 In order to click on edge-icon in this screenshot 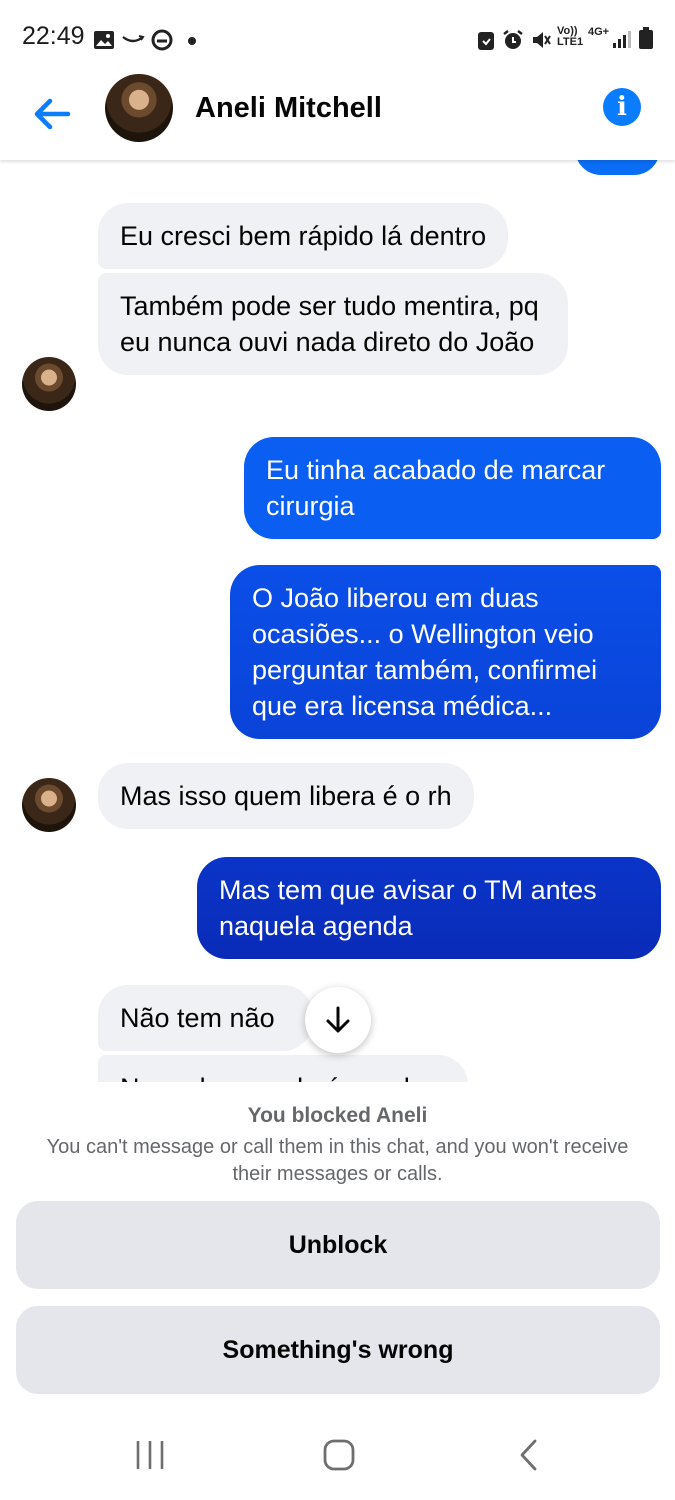, I will do `click(162, 40)`.